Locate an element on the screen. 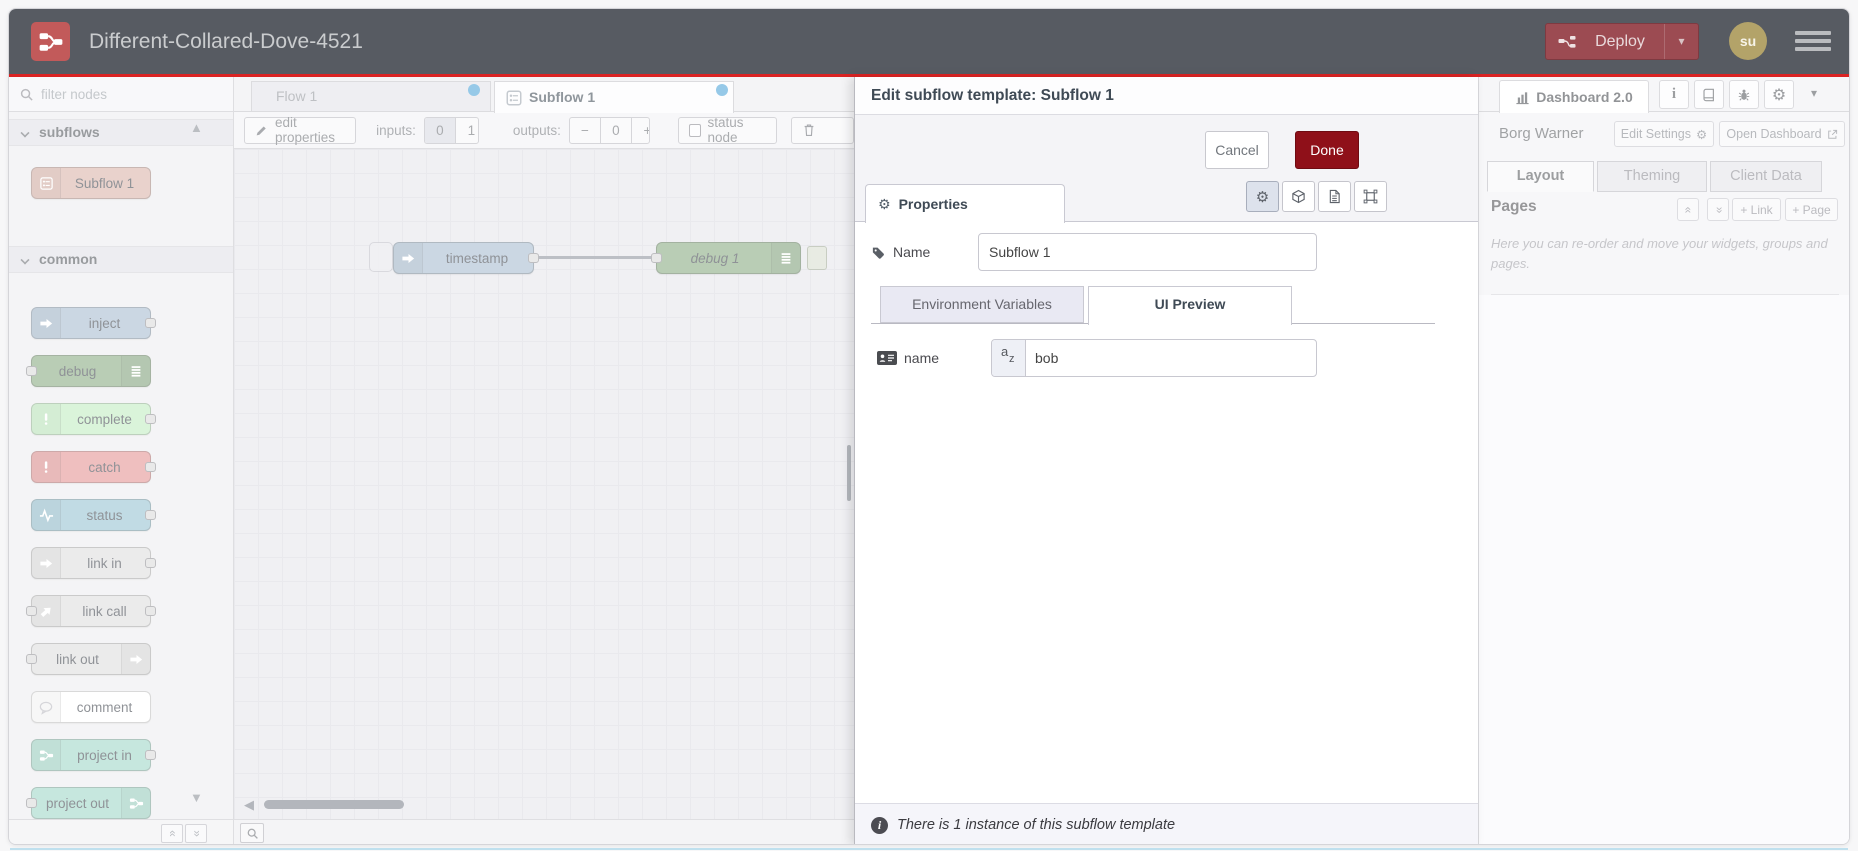 Image resolution: width=1858 pixels, height=851 pixels. edit-properties-button: edit properties is located at coordinates (300, 130).